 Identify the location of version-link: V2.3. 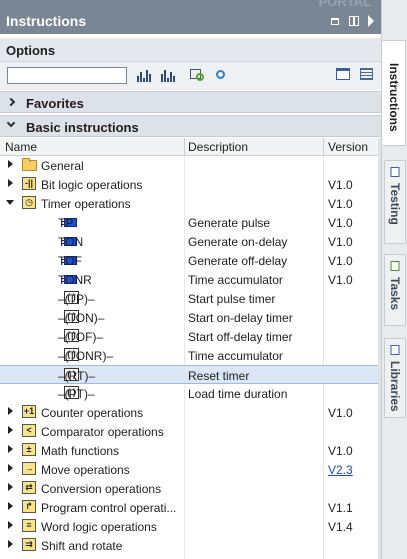
(340, 470).